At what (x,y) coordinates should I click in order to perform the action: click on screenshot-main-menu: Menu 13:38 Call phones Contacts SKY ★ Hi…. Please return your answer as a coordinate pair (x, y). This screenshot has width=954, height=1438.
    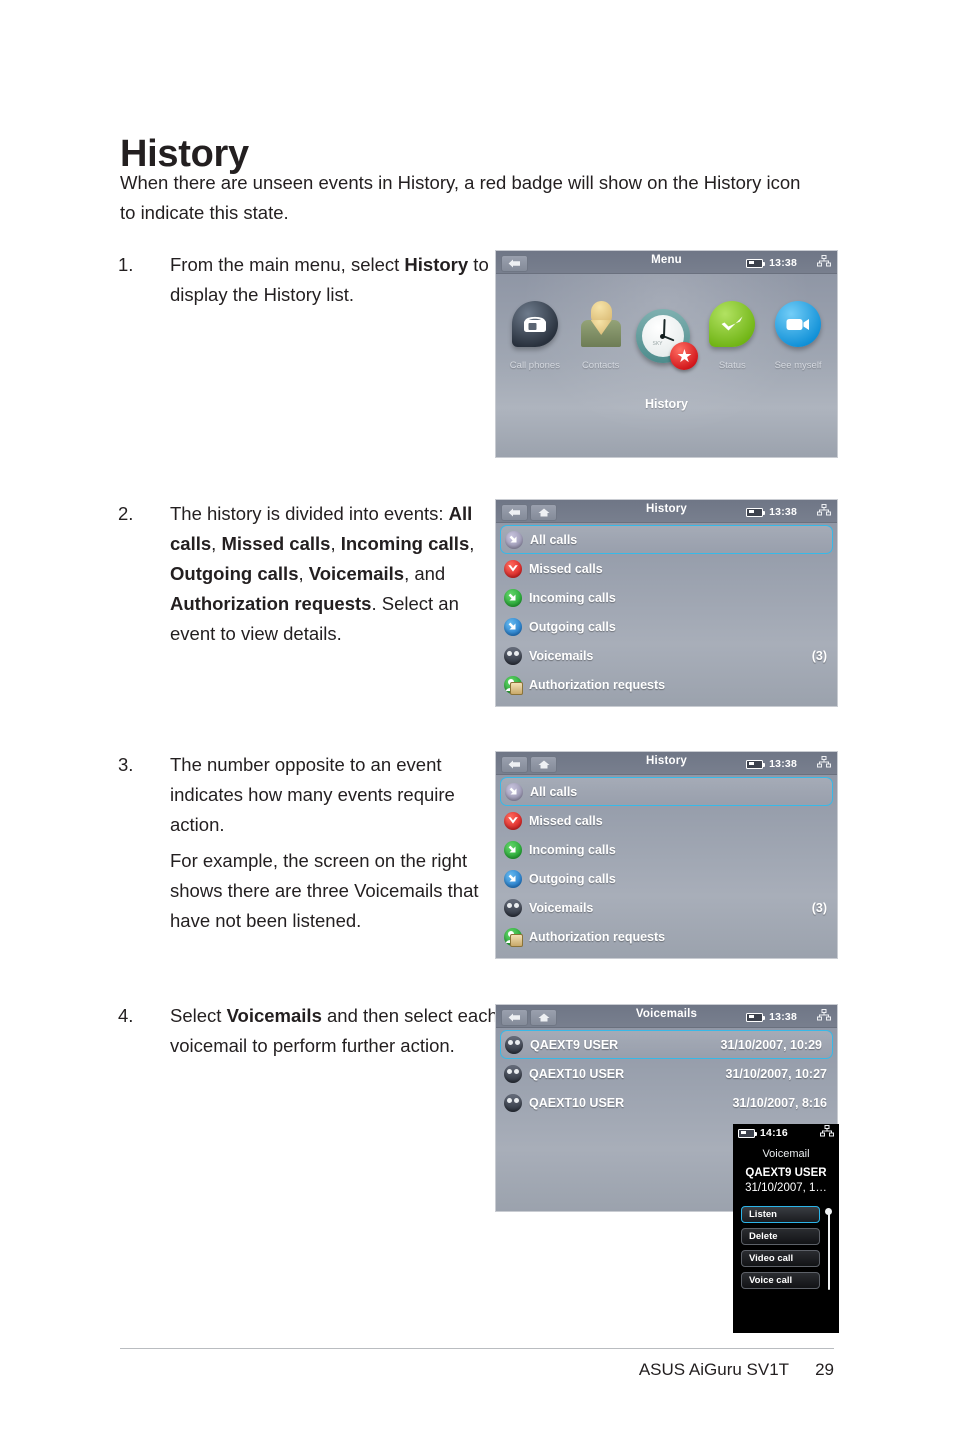
    Looking at the image, I should click on (666, 354).